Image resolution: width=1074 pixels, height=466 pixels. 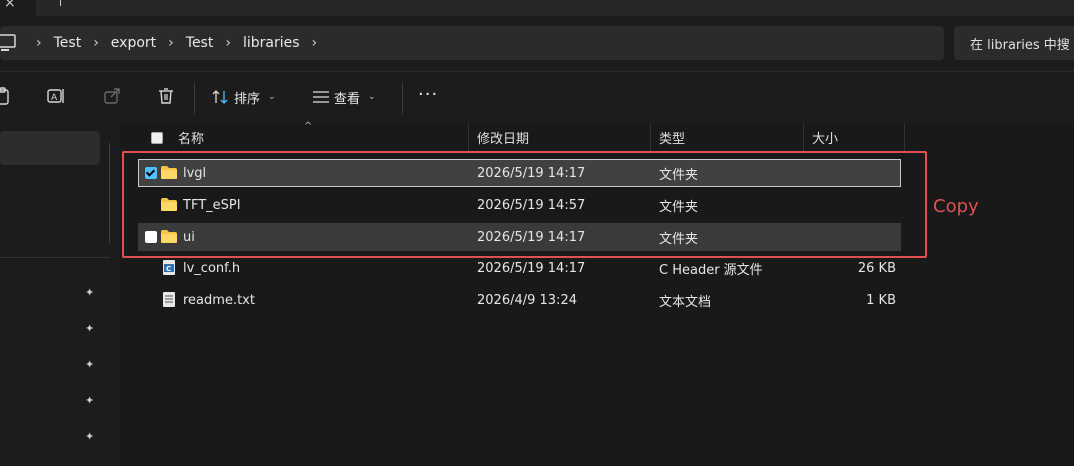 What do you see at coordinates (1020, 45) in the screenshot?
I see `search-placeholder: 在 libraries 中搜` at bounding box center [1020, 45].